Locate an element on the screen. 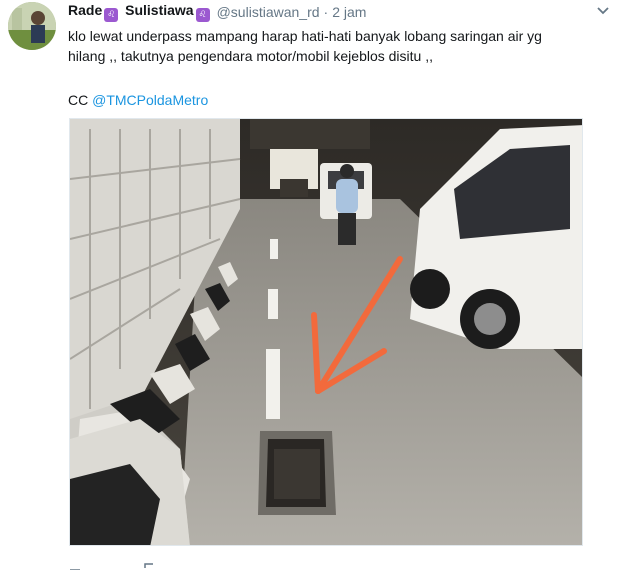 Image resolution: width=620 pixels, height=570 pixels. retweet-icon is located at coordinates (149, 566).